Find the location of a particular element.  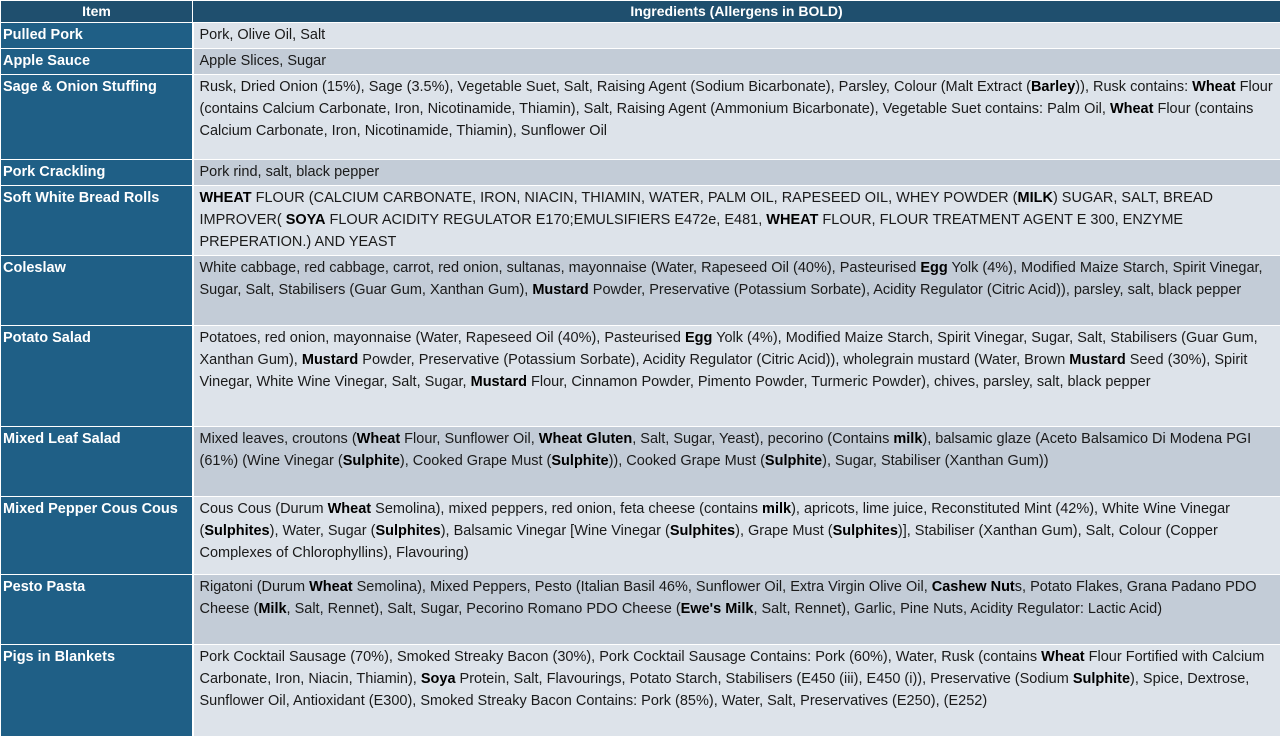

item-name-cell: Potato Salad is located at coordinates (97, 376).